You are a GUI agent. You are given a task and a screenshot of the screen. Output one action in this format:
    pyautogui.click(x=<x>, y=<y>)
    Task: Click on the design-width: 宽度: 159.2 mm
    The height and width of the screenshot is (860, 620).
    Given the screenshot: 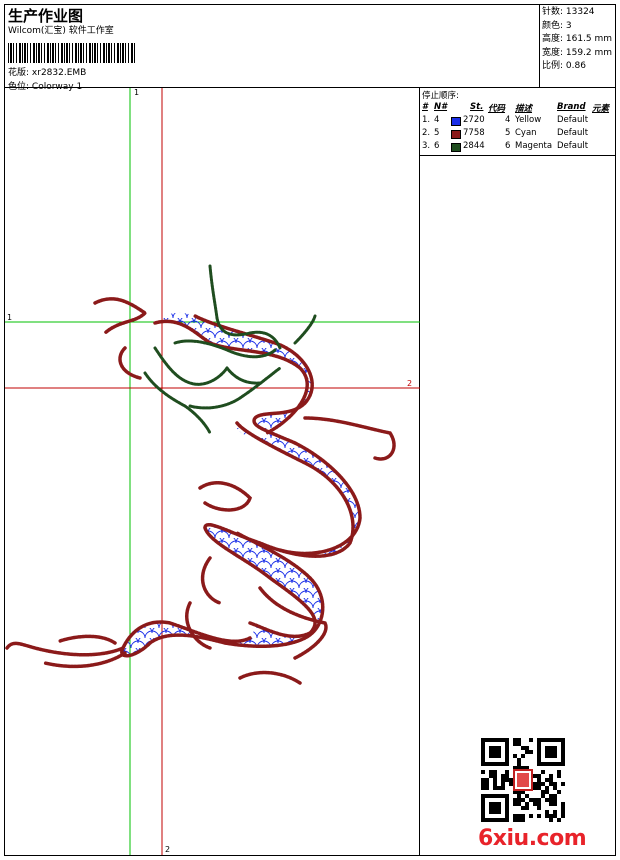 What is the action you would take?
    pyautogui.click(x=577, y=52)
    